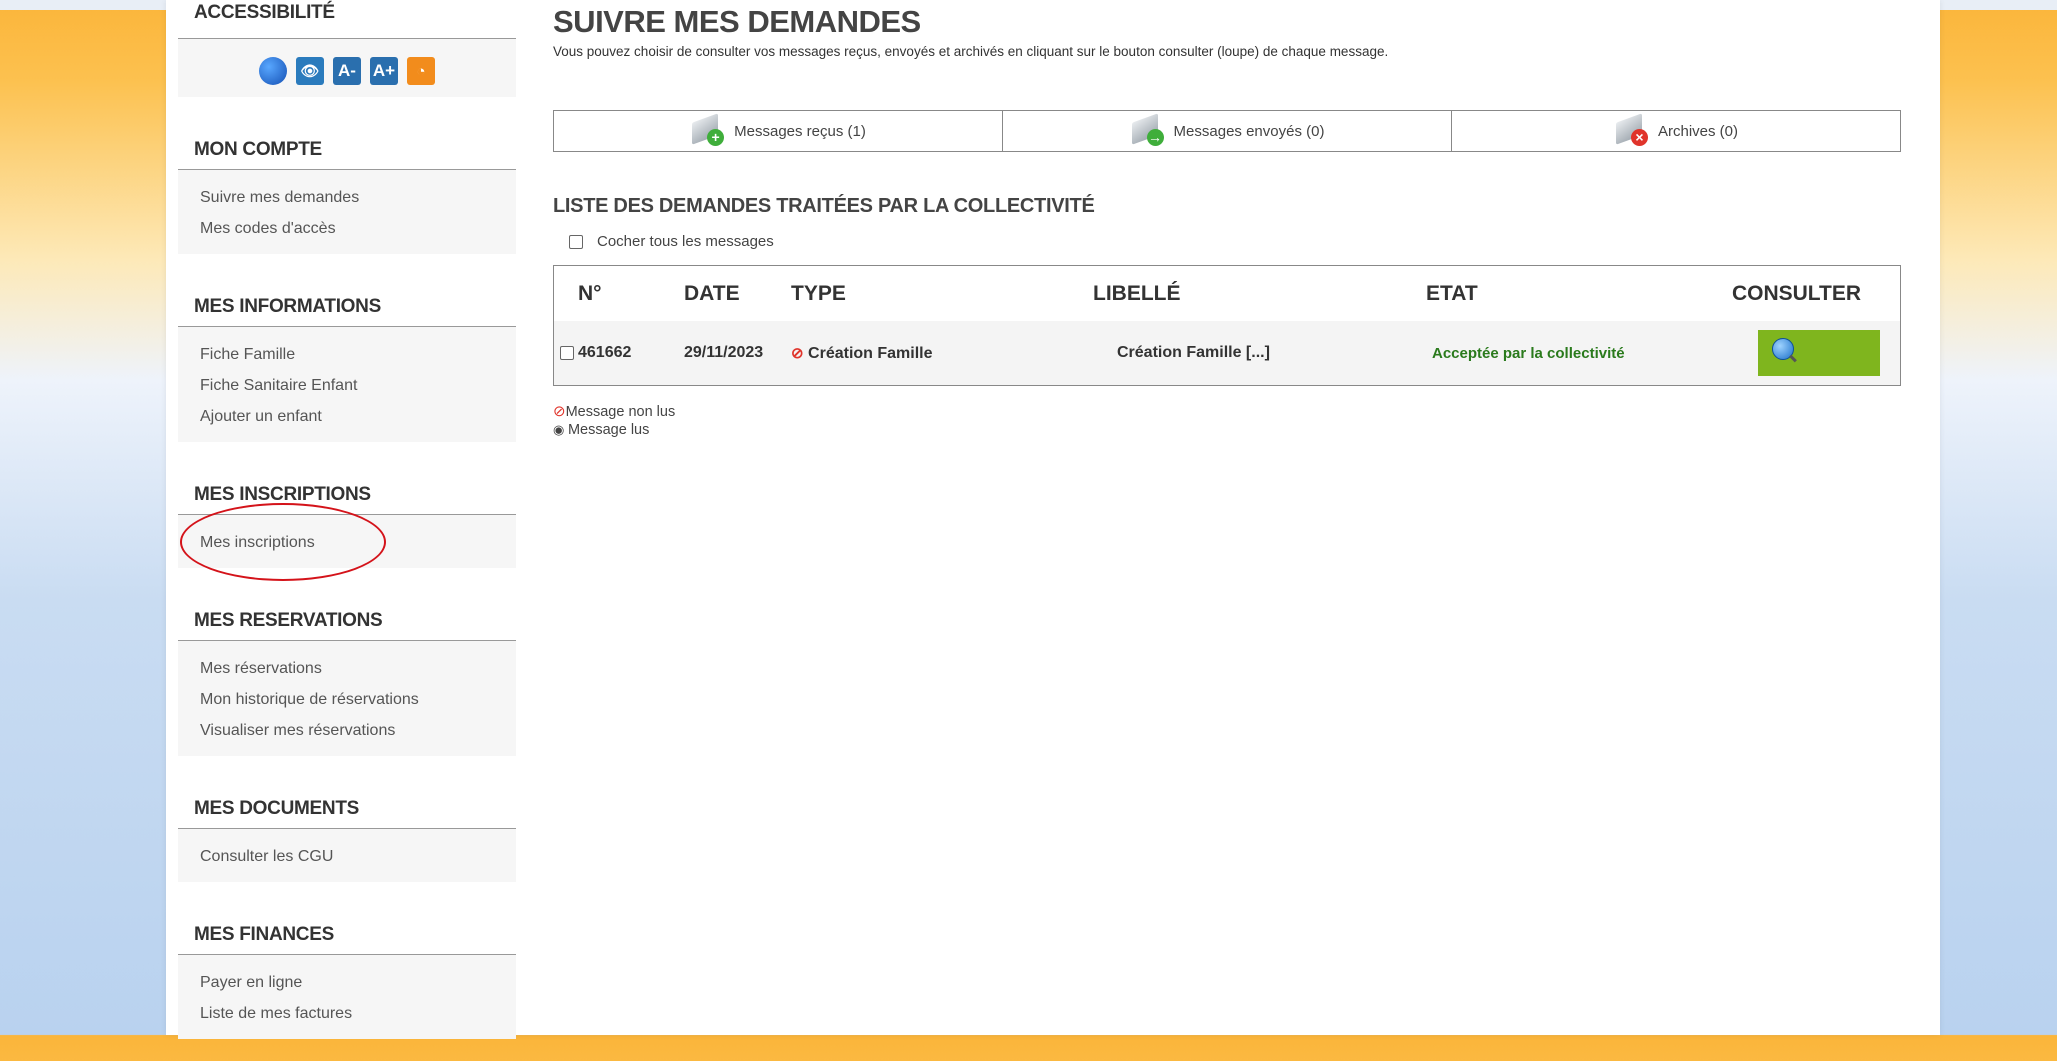 The height and width of the screenshot is (1061, 2057). Describe the element at coordinates (347, 615) in the screenshot. I see `mes-reservations-title: MES RESERVATIONS` at that location.